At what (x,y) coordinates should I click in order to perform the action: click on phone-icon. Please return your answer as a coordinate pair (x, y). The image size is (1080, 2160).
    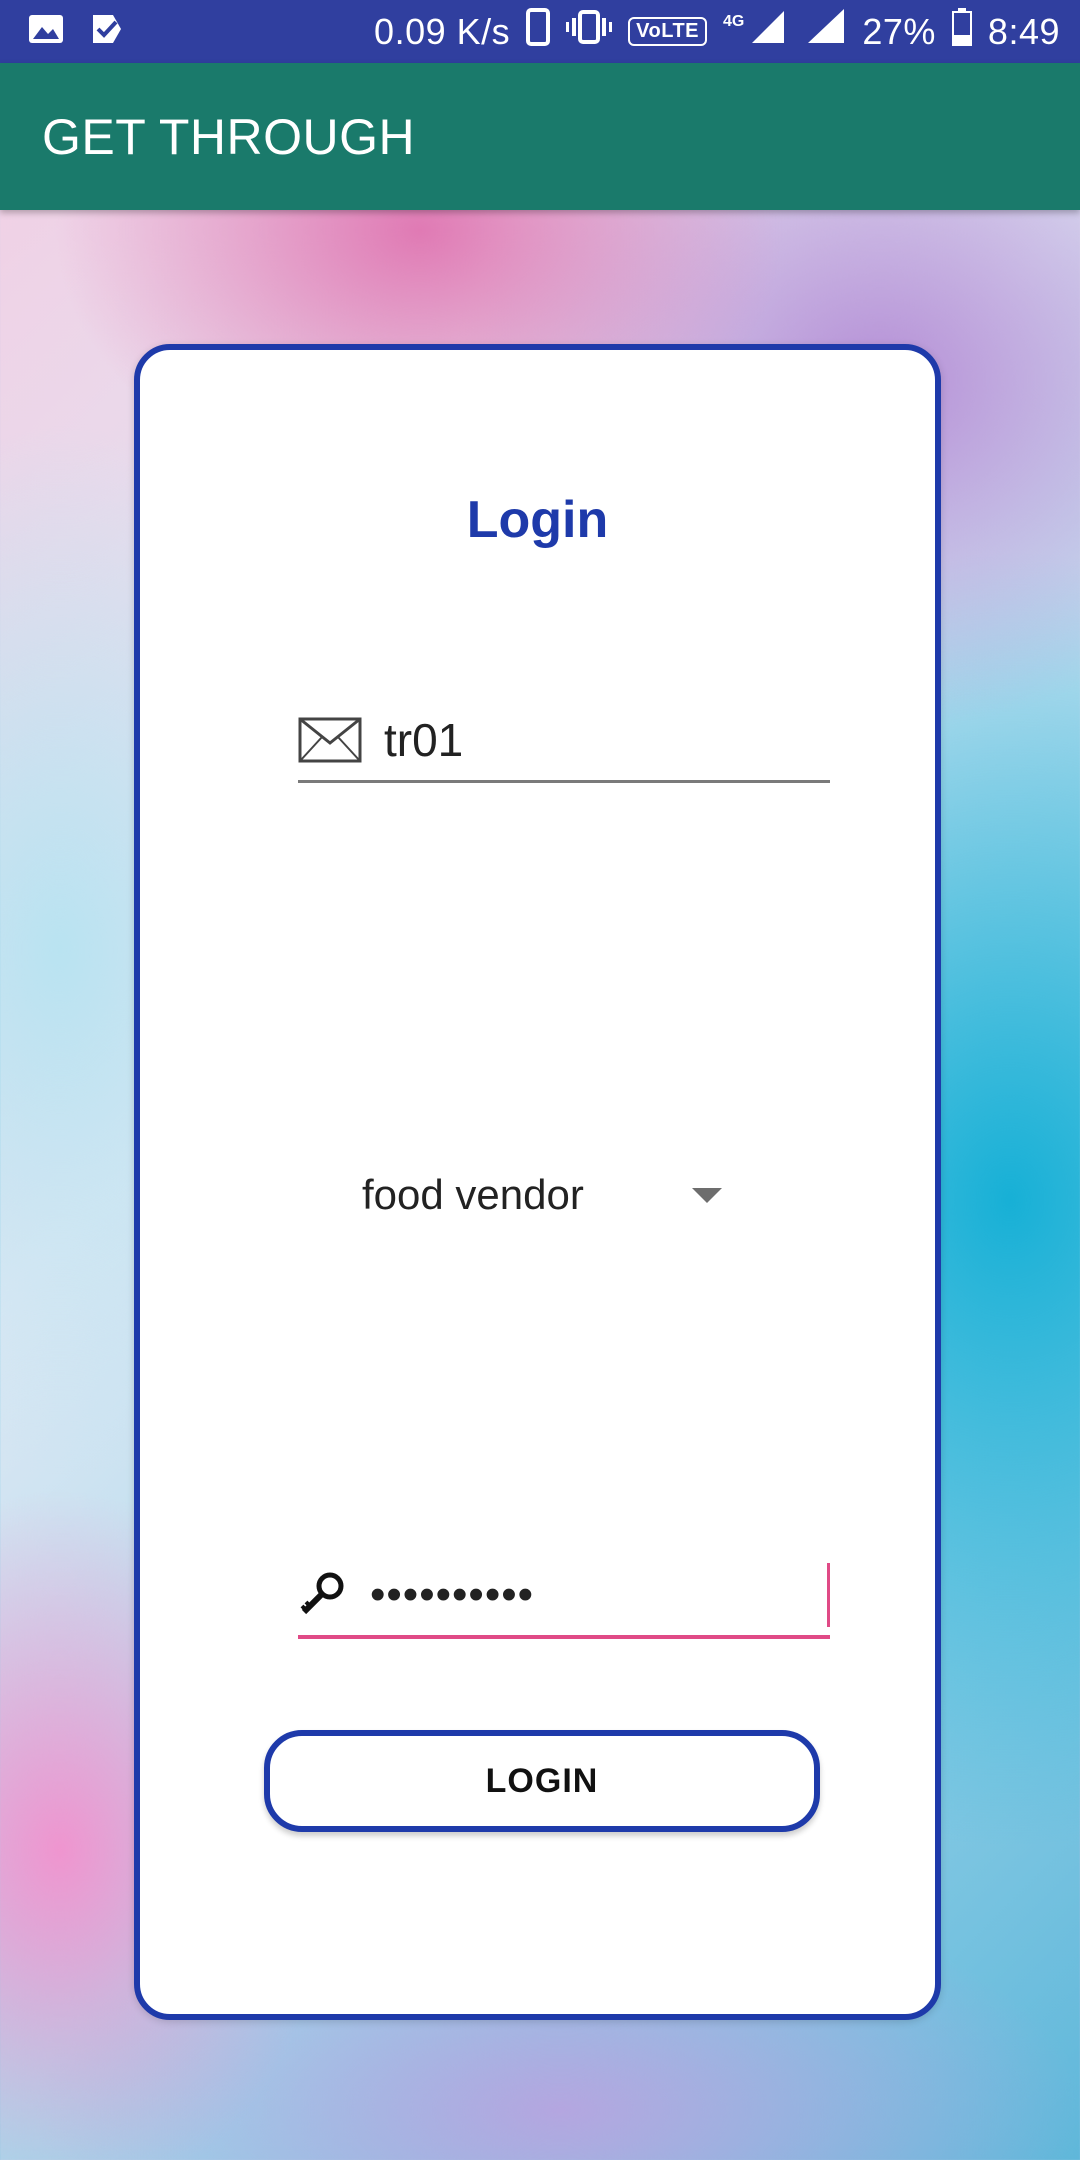
    Looking at the image, I should click on (538, 31).